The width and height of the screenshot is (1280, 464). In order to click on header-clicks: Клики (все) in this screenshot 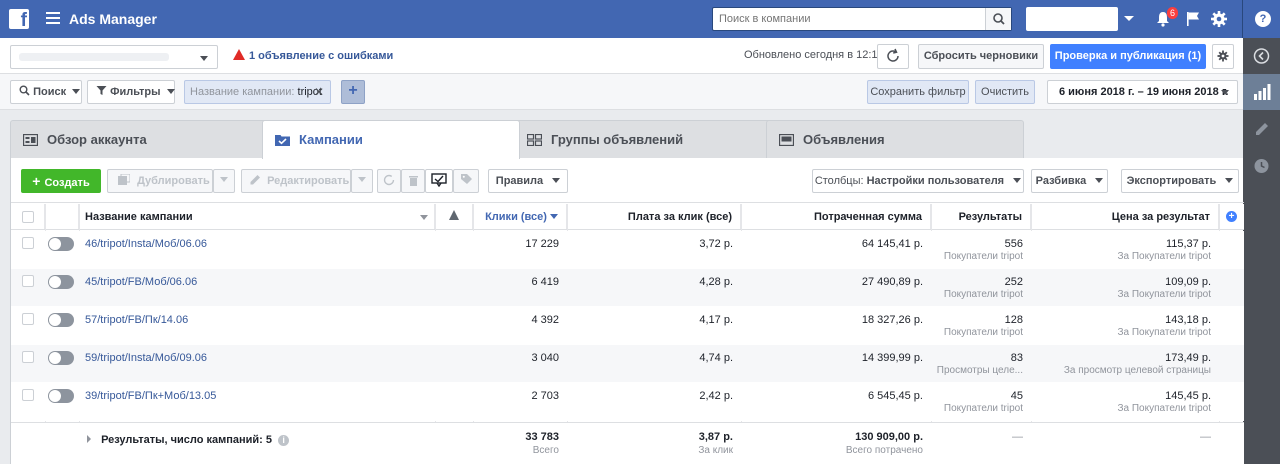, I will do `click(520, 216)`.